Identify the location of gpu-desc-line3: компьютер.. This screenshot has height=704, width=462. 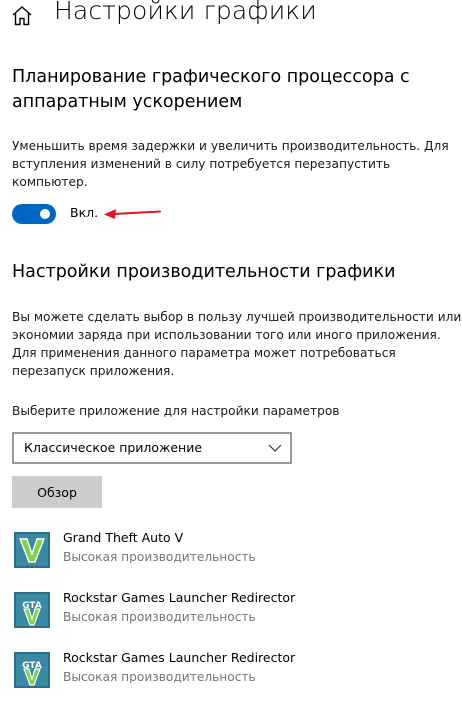
(50, 182).